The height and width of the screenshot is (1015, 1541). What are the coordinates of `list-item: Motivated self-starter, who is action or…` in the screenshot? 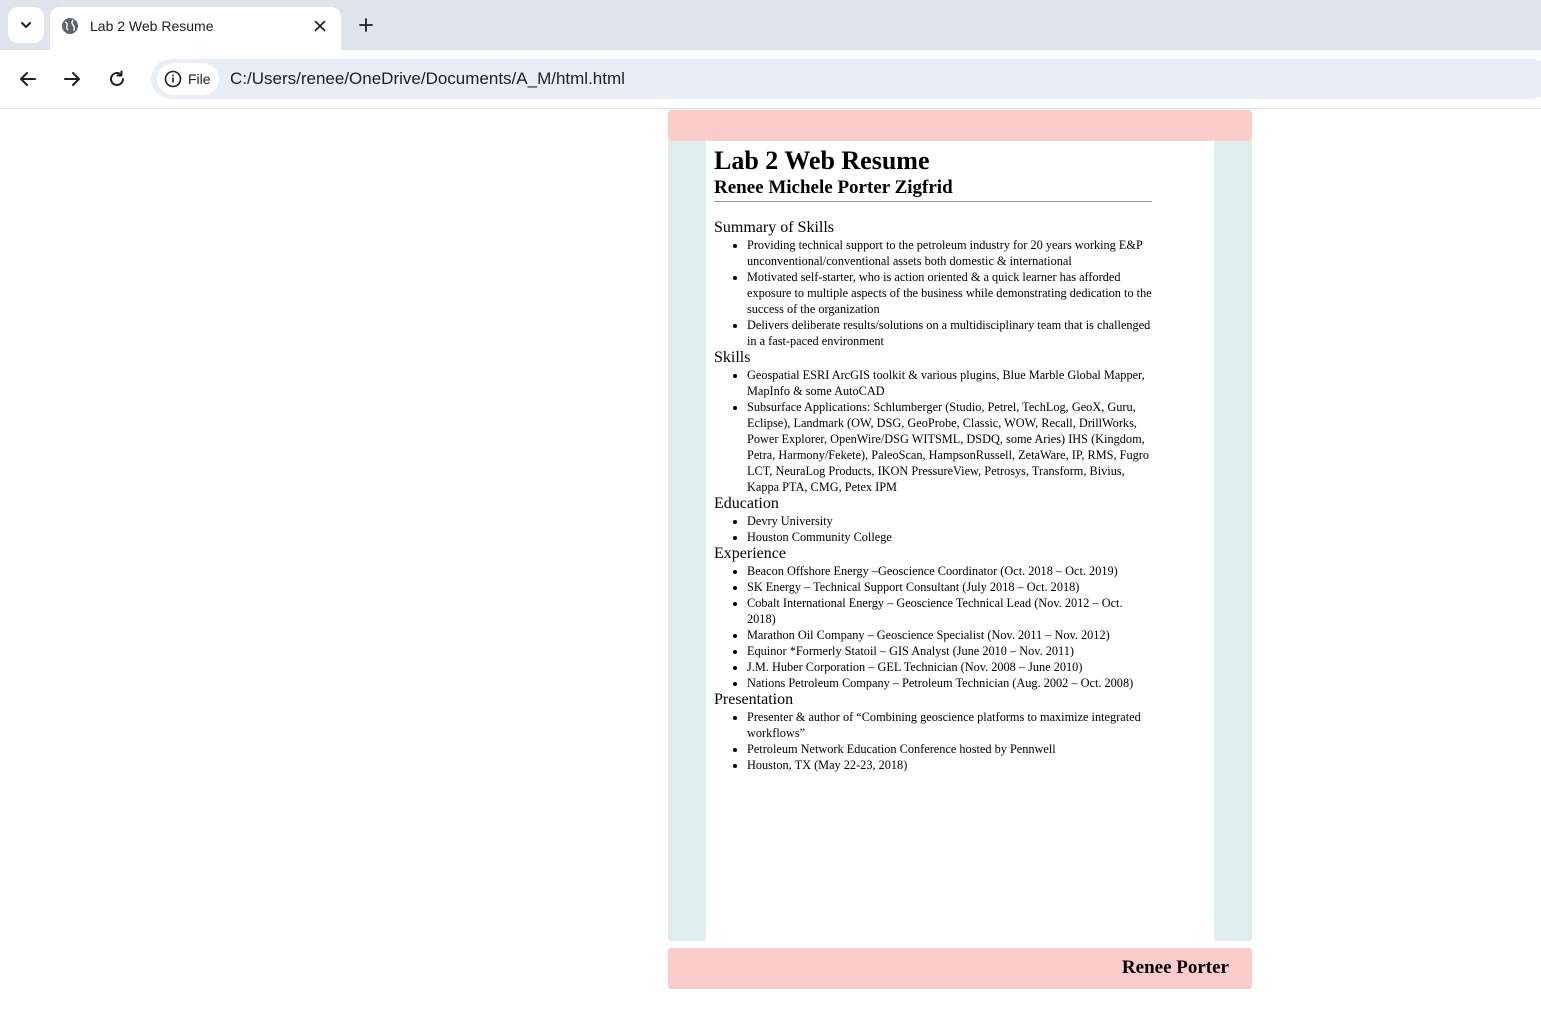 It's located at (950, 293).